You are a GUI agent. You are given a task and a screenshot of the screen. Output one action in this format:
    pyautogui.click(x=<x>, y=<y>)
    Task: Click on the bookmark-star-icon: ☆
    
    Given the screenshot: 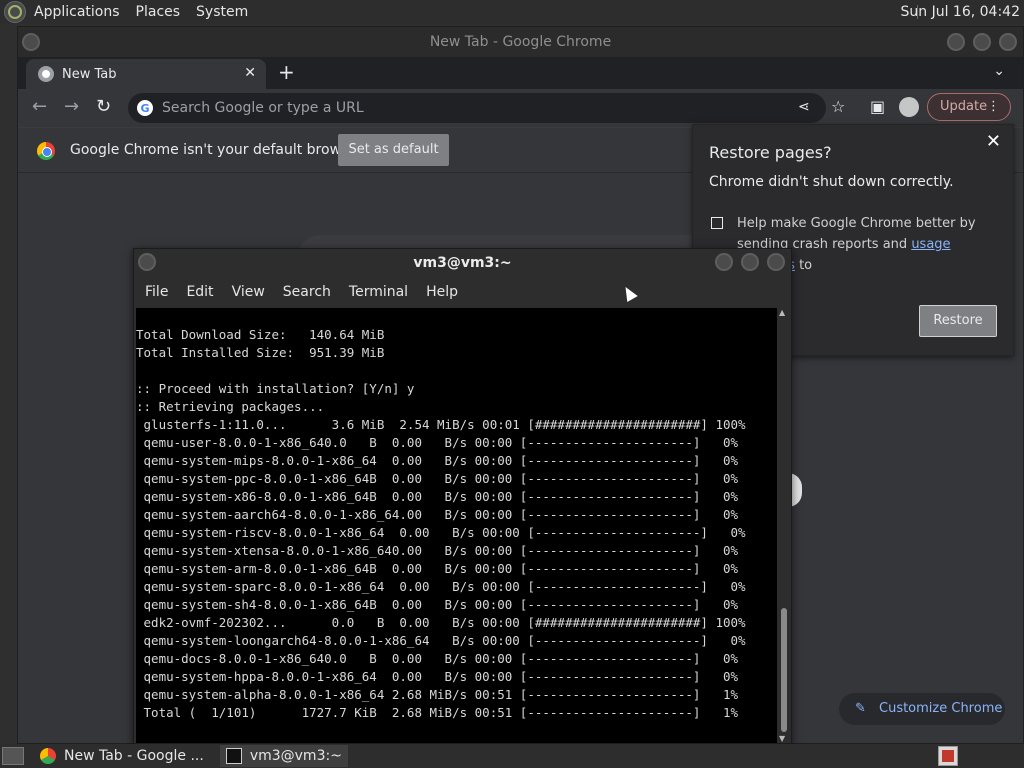 What is the action you would take?
    pyautogui.click(x=838, y=107)
    